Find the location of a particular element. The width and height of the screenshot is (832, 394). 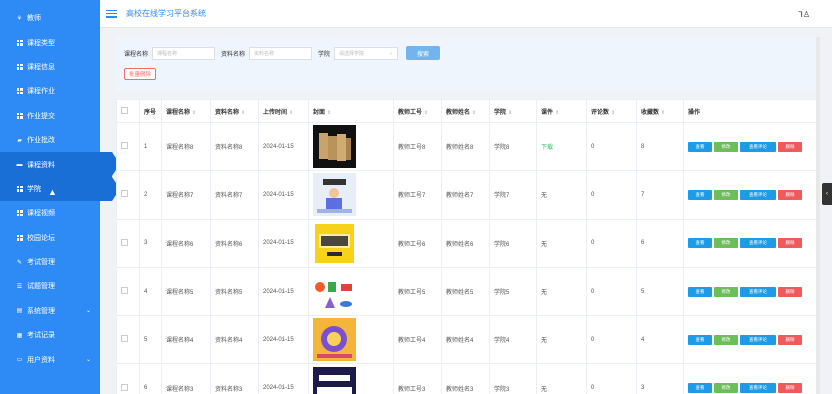

cell-actions: 查看 修改 查看评论 删除 is located at coordinates (749, 243).